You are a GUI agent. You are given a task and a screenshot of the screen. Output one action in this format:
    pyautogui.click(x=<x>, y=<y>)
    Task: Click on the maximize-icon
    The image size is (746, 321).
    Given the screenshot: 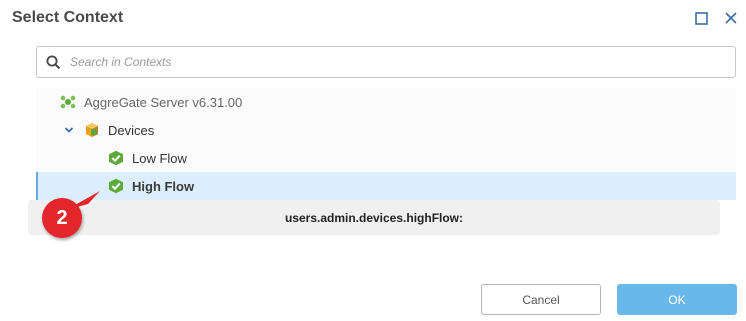 What is the action you would take?
    pyautogui.click(x=701, y=18)
    